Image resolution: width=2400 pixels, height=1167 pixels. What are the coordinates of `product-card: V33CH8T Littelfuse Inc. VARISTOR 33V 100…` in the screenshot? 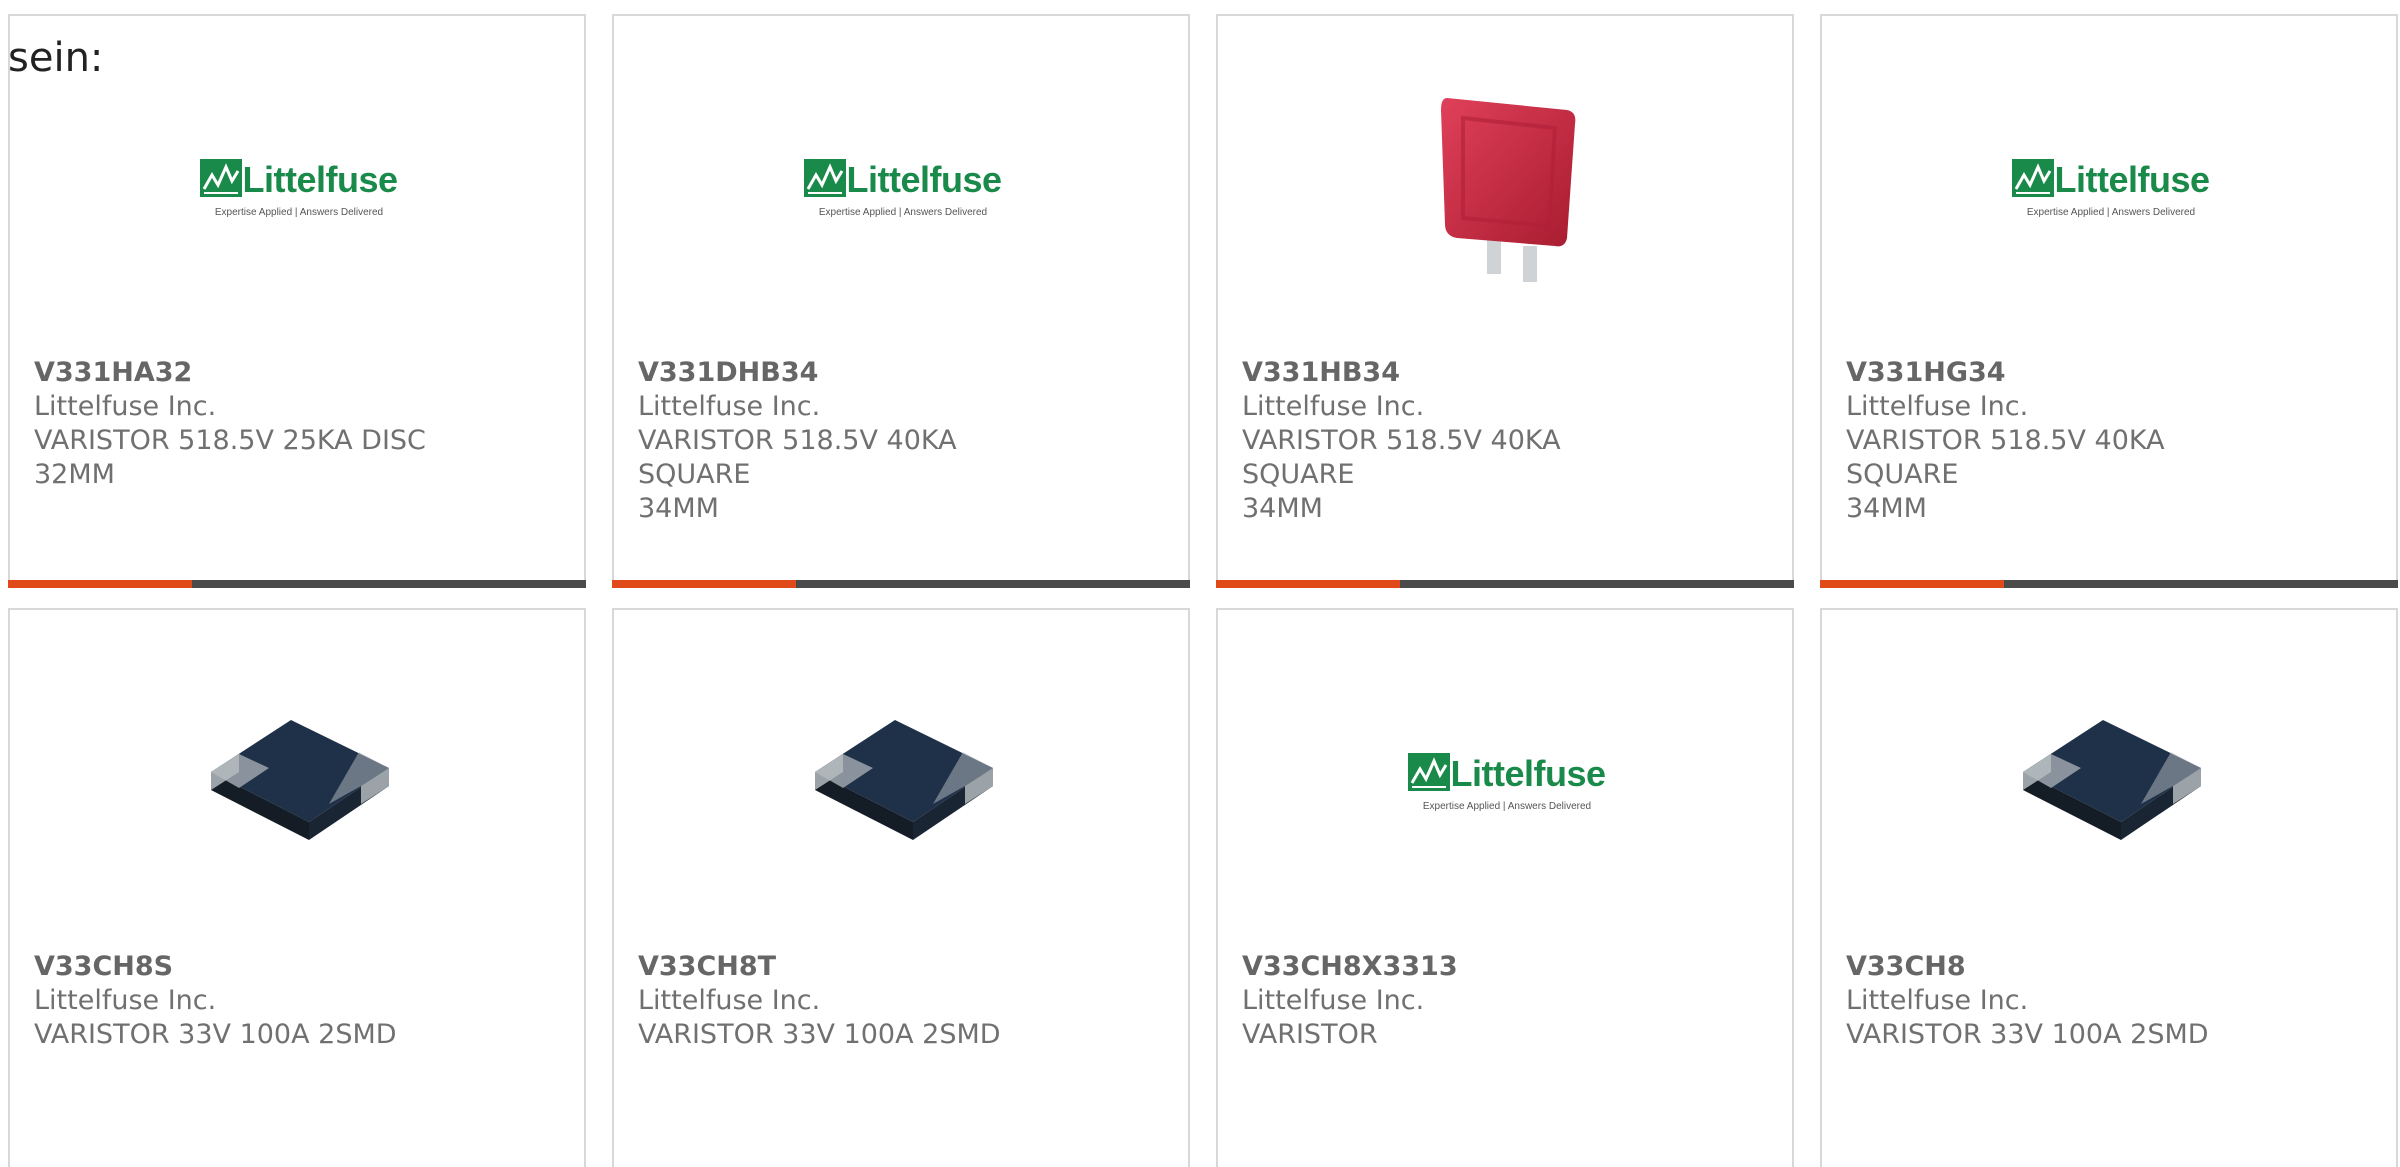 It's located at (901, 887).